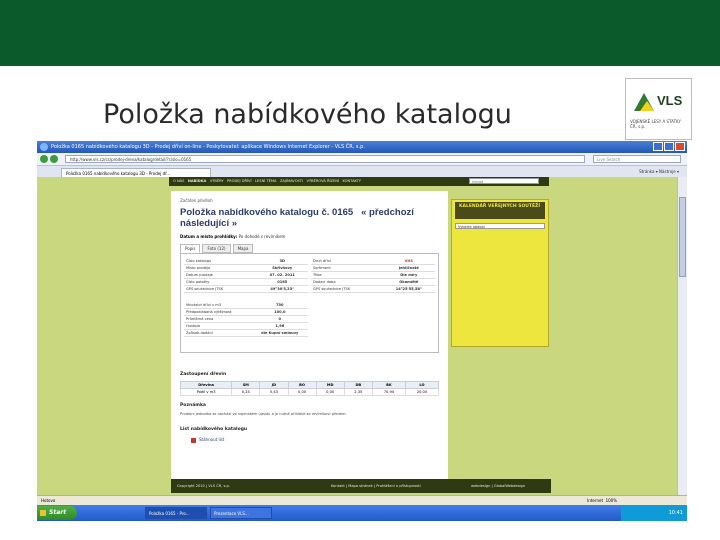  Describe the element at coordinates (44, 159) in the screenshot. I see `back-icon` at that location.